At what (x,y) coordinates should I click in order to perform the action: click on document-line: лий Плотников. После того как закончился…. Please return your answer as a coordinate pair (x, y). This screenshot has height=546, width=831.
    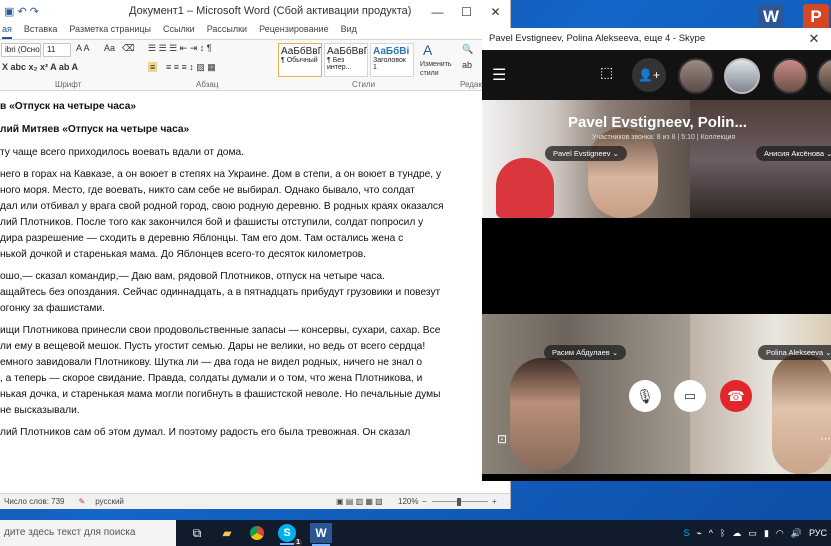
    Looking at the image, I should click on (255, 223).